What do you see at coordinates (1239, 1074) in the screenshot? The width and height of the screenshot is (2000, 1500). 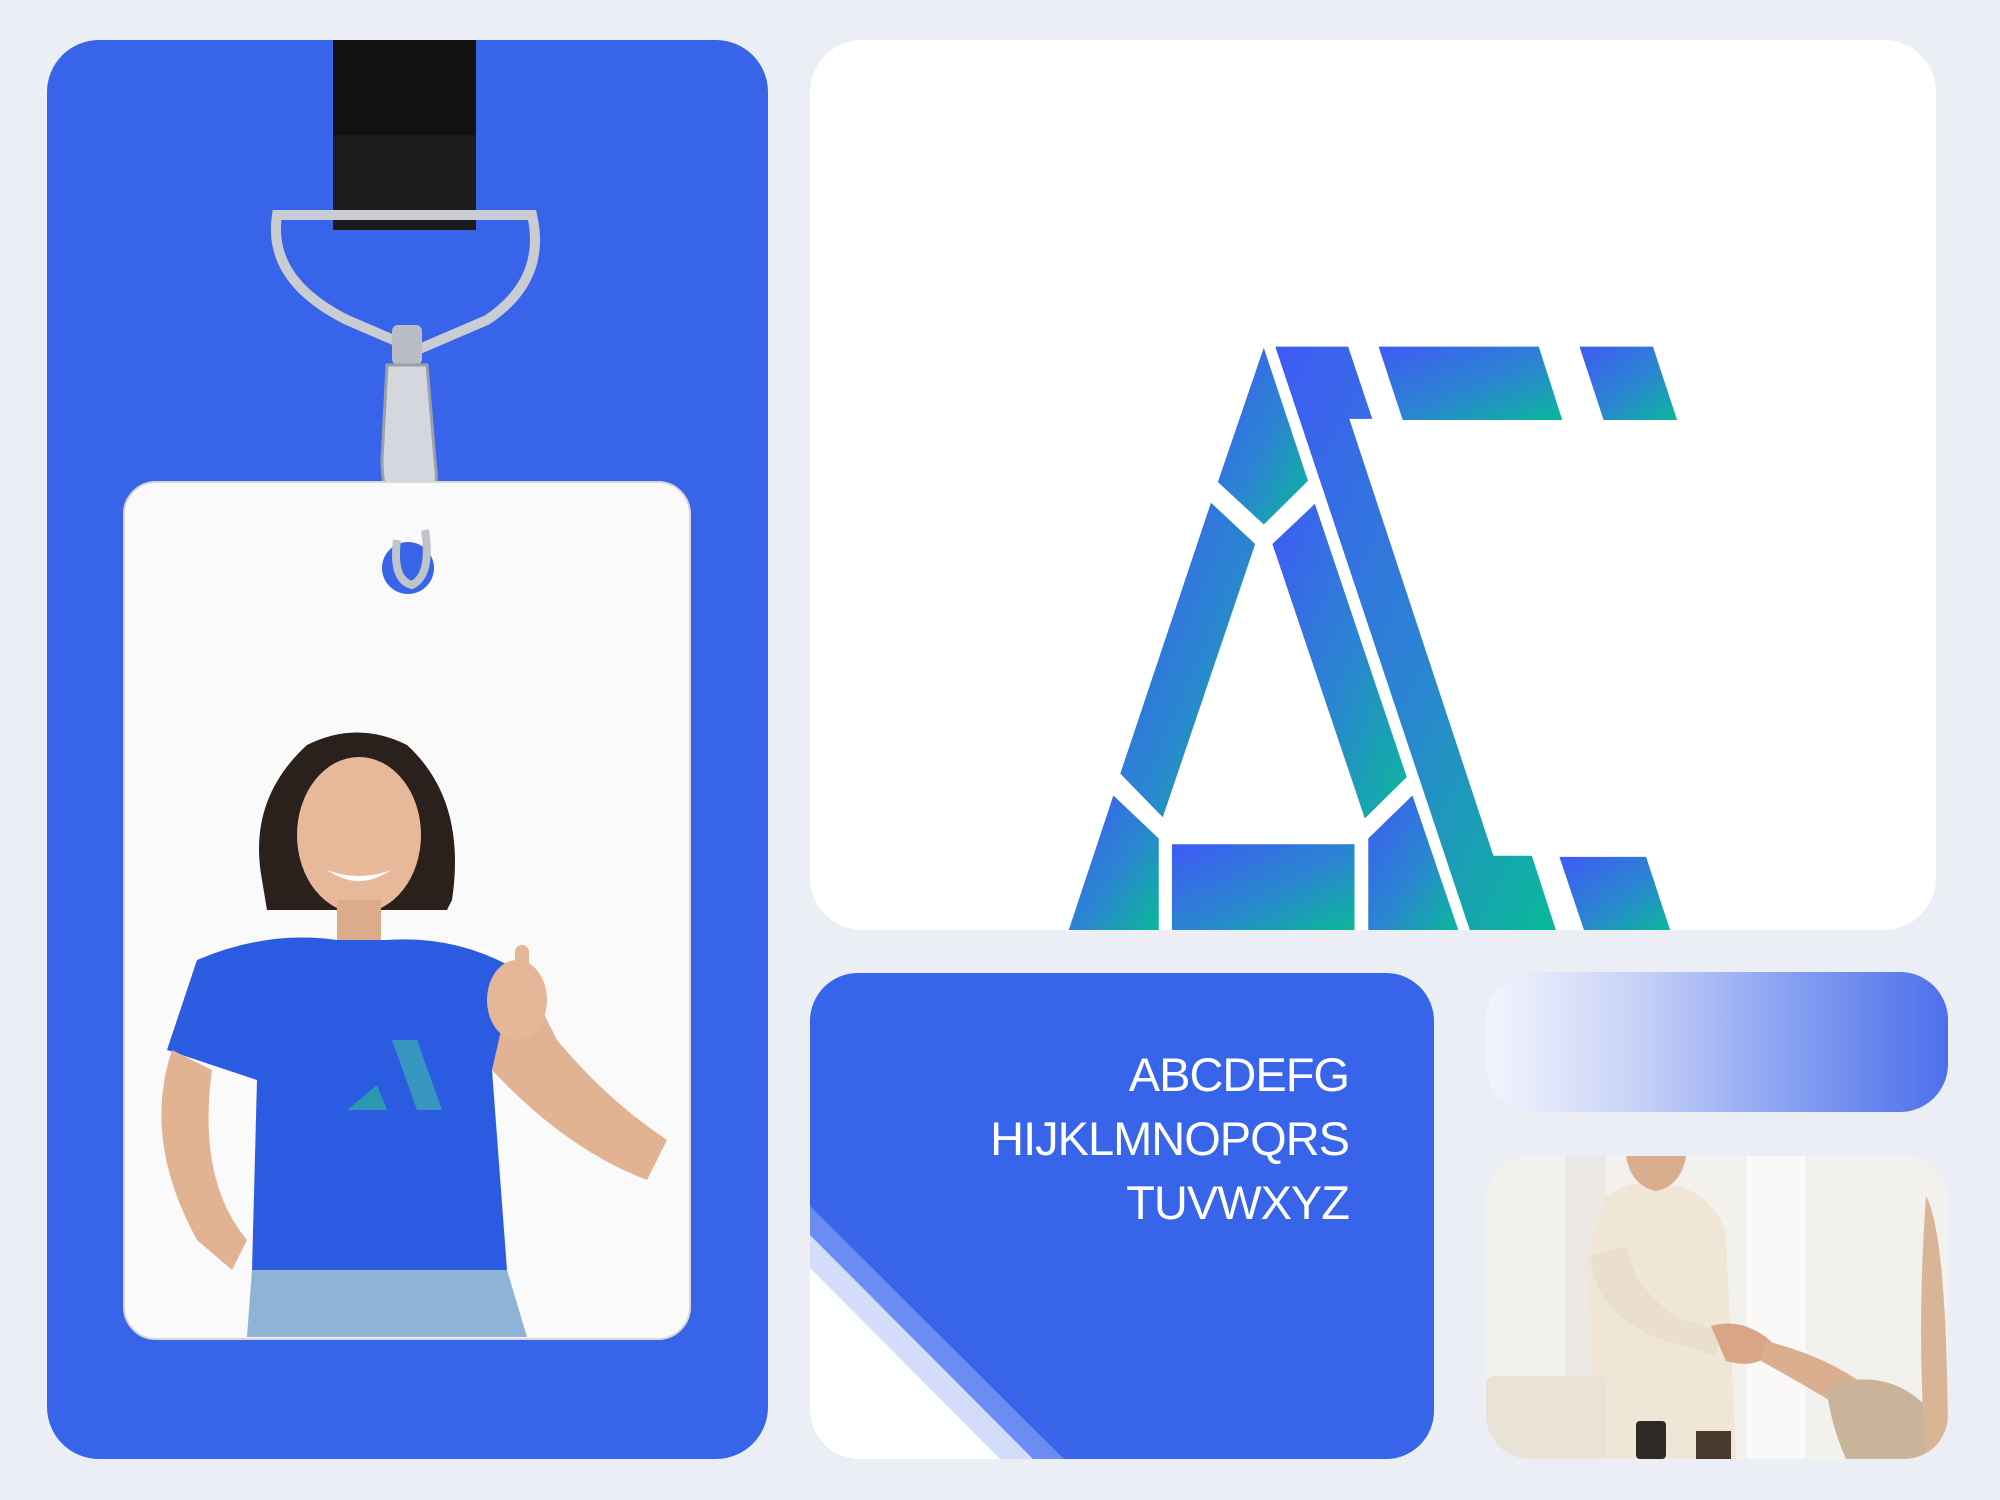 I see `alphabet-line: ABCDEFG` at bounding box center [1239, 1074].